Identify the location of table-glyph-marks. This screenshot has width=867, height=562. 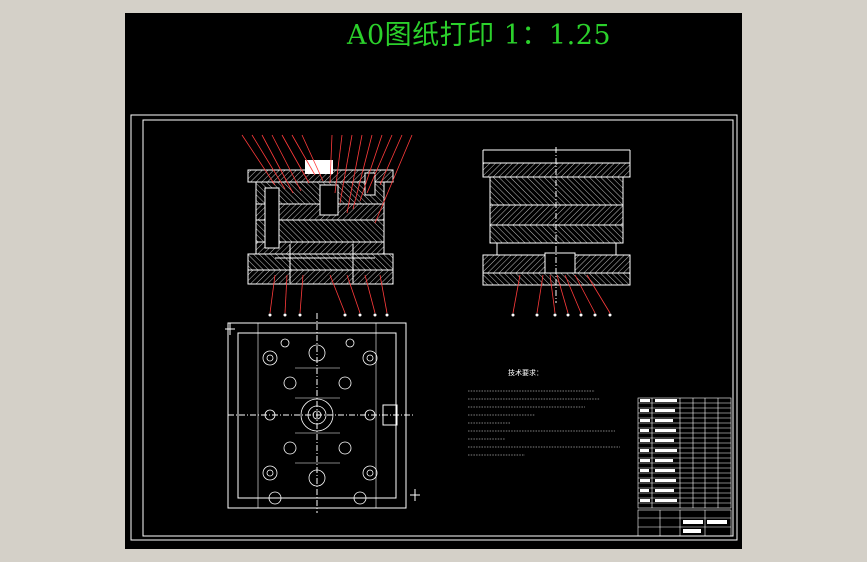
(683, 466).